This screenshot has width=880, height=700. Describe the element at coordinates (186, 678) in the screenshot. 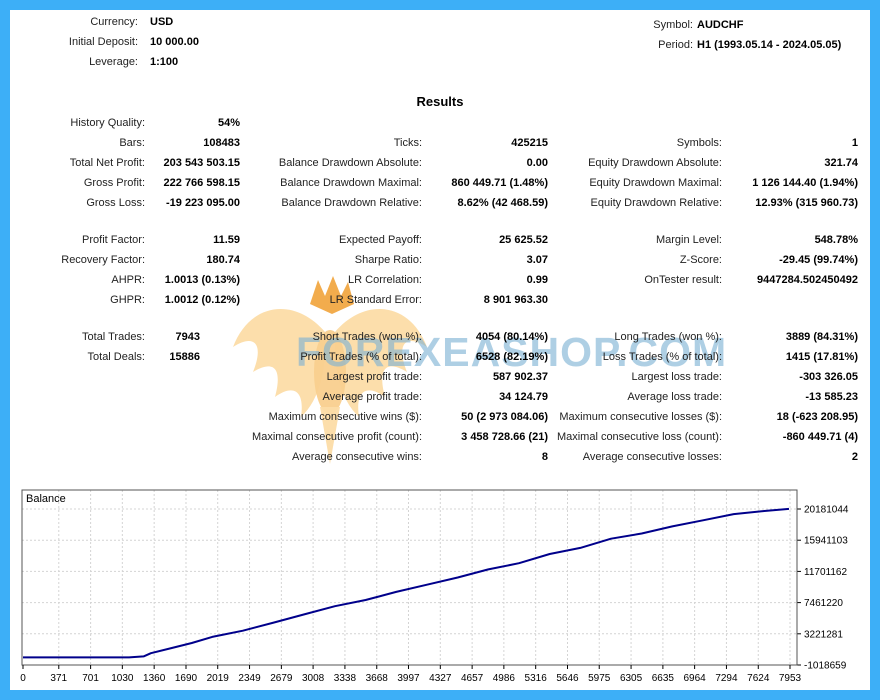

I see `x-tick-label: 1690` at that location.